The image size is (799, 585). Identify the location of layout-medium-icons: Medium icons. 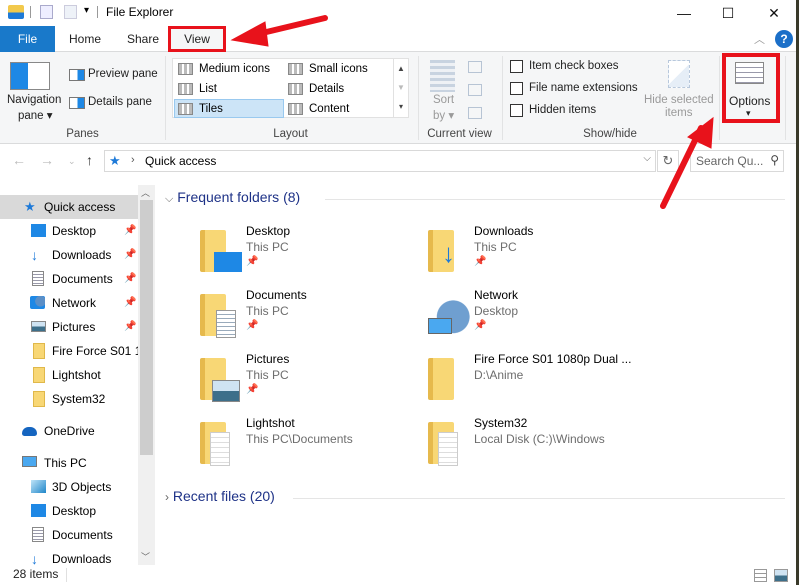
(230, 69).